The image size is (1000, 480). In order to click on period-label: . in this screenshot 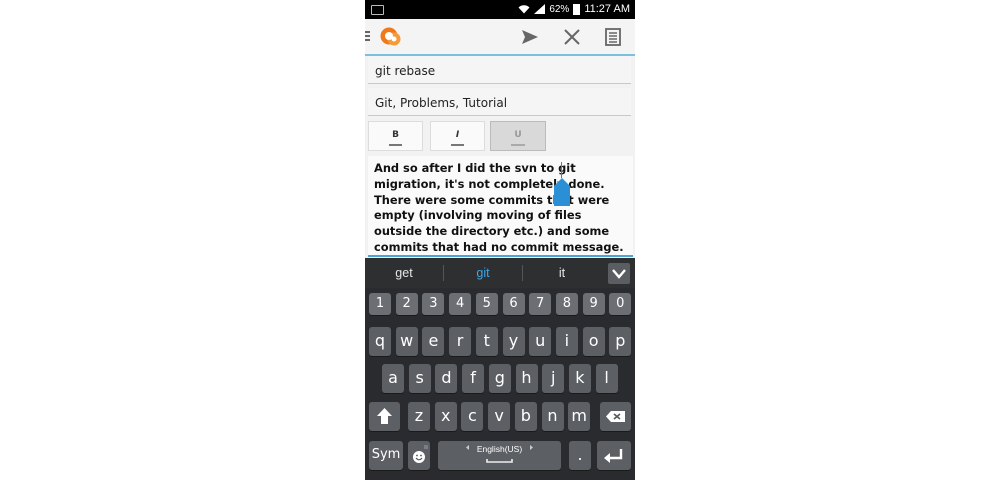, I will do `click(580, 454)`.